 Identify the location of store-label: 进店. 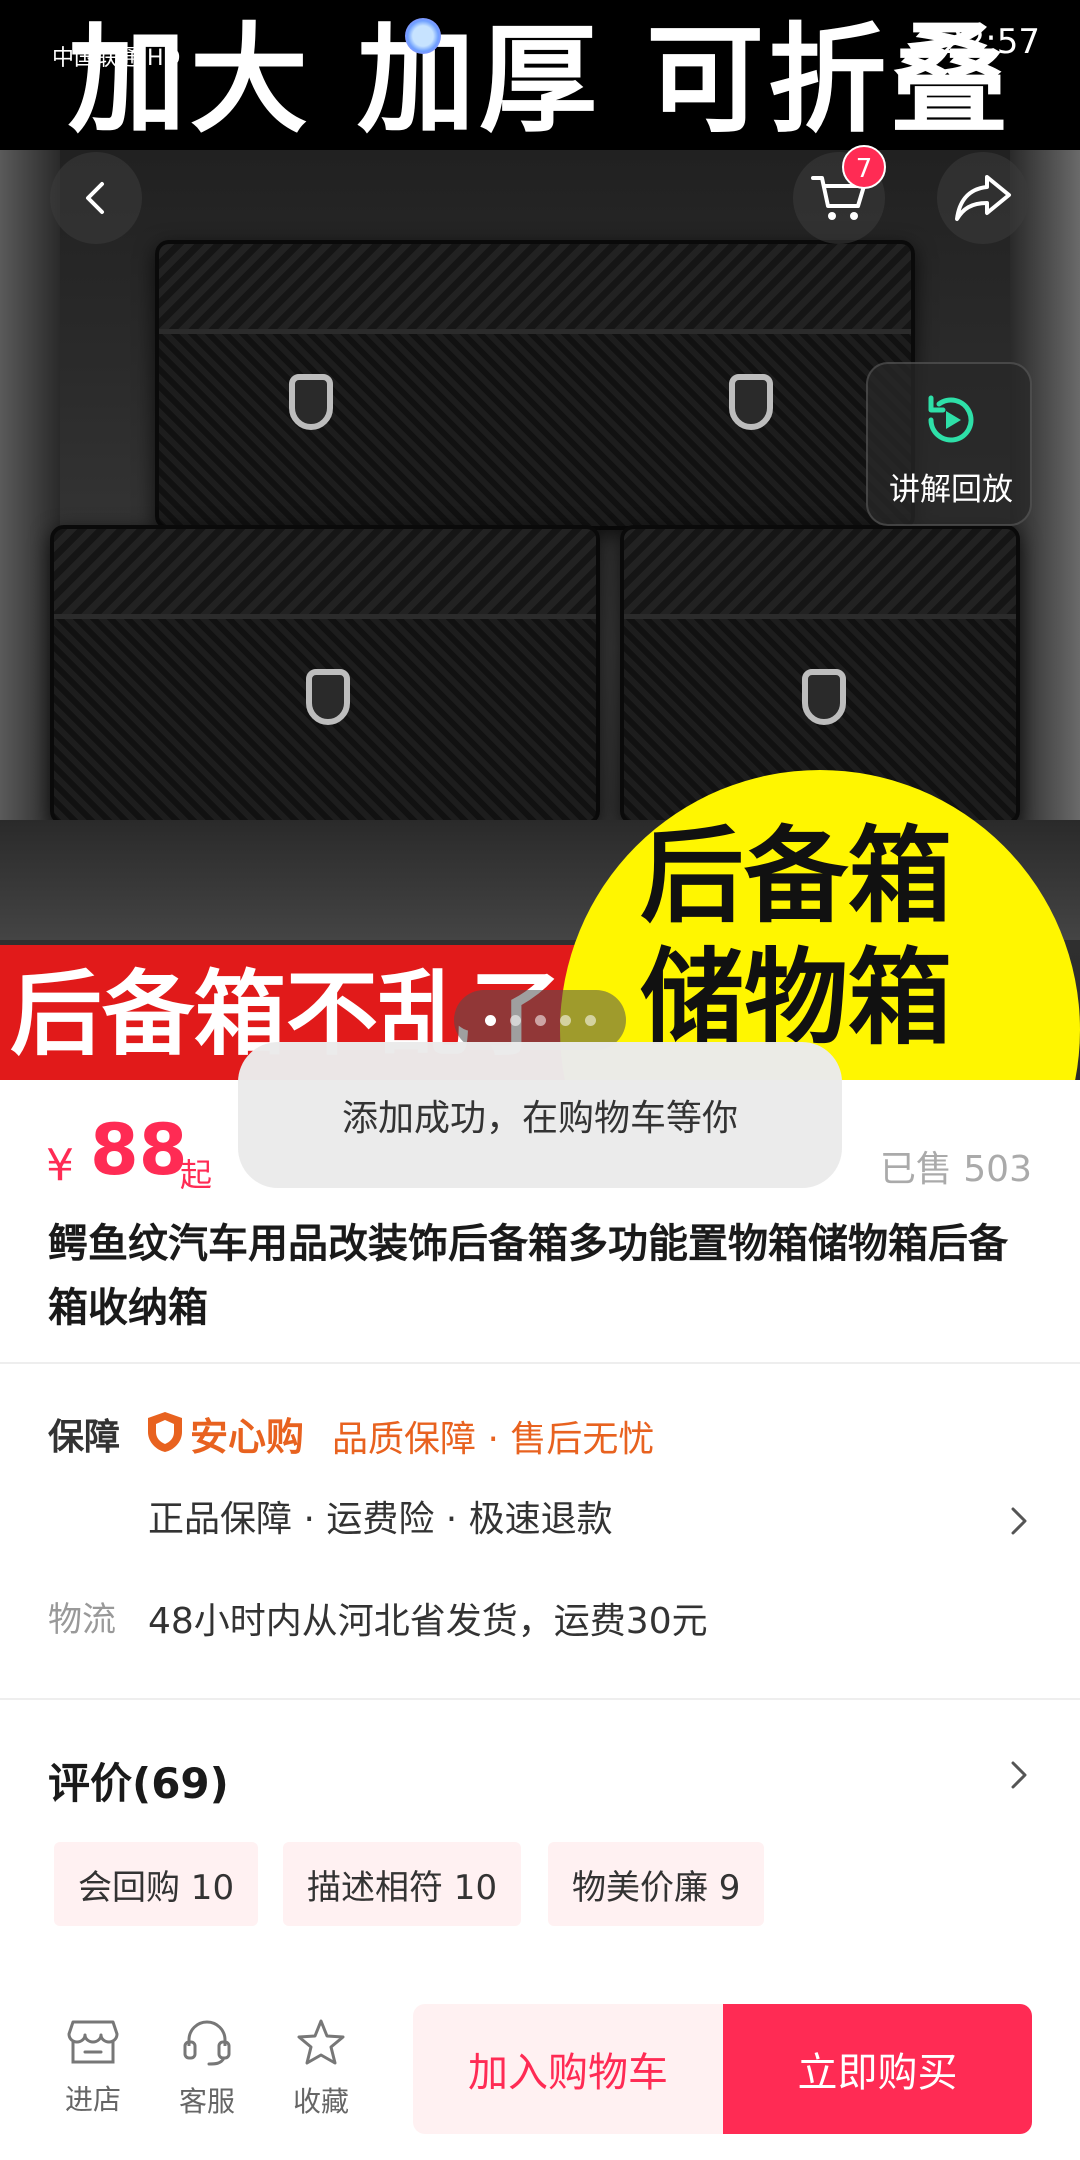
(92, 2099).